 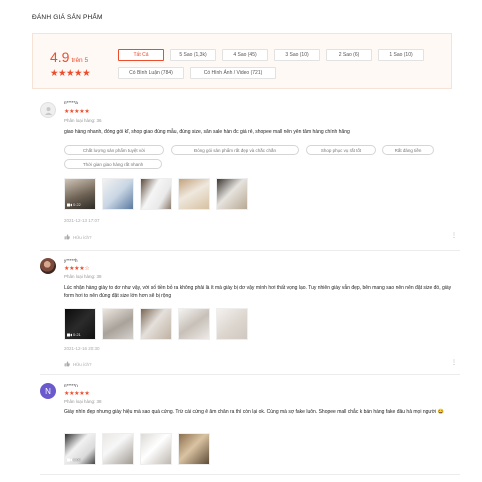 What do you see at coordinates (60, 57) in the screenshot?
I see `score-value: 4.9` at bounding box center [60, 57].